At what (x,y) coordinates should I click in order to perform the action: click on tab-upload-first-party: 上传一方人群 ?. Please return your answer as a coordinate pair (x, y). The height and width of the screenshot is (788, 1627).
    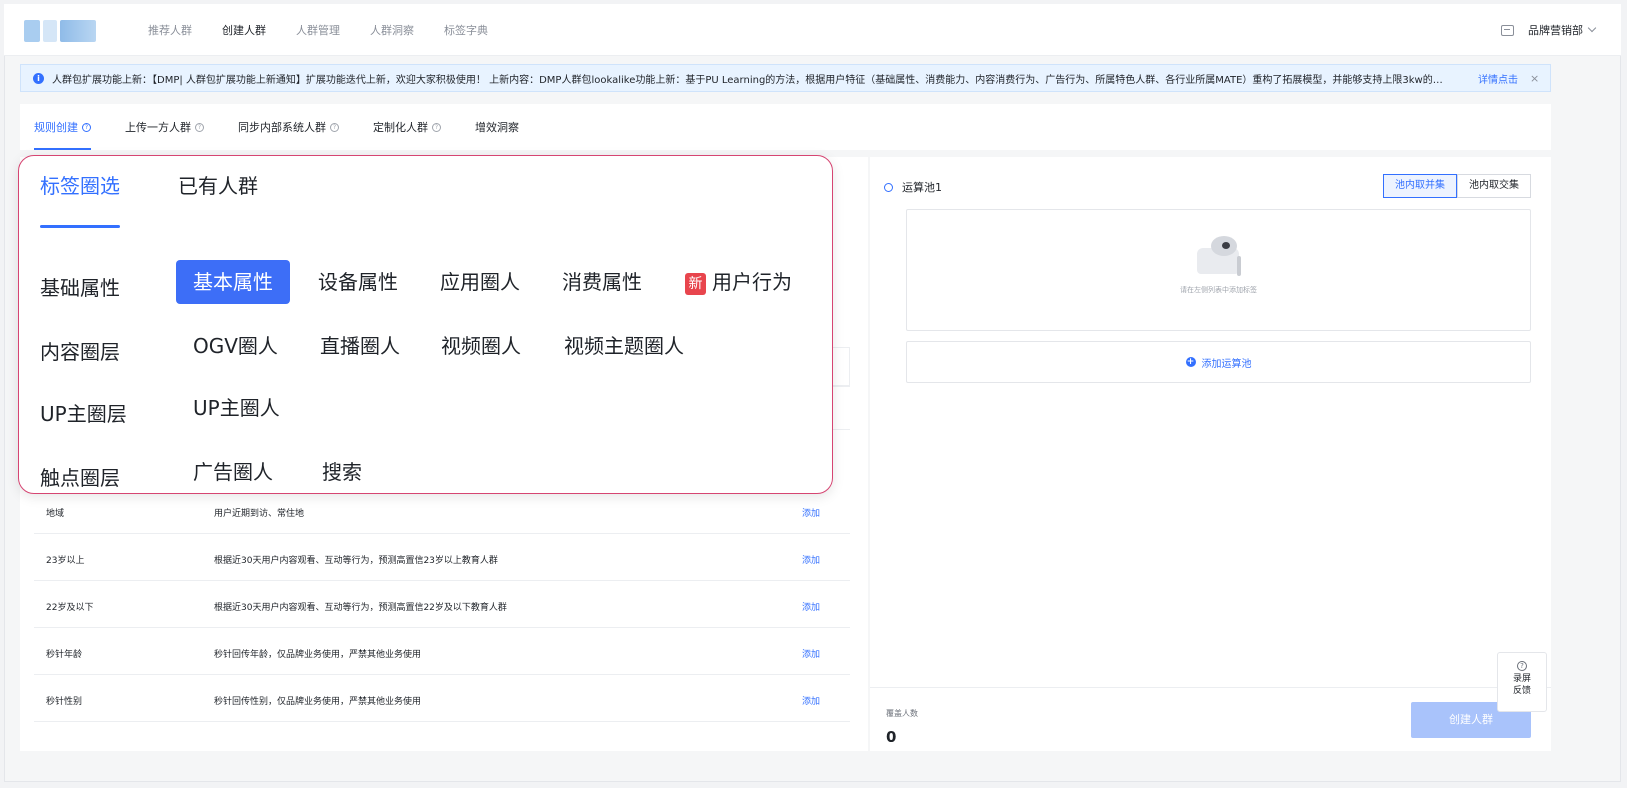
    Looking at the image, I should click on (164, 127).